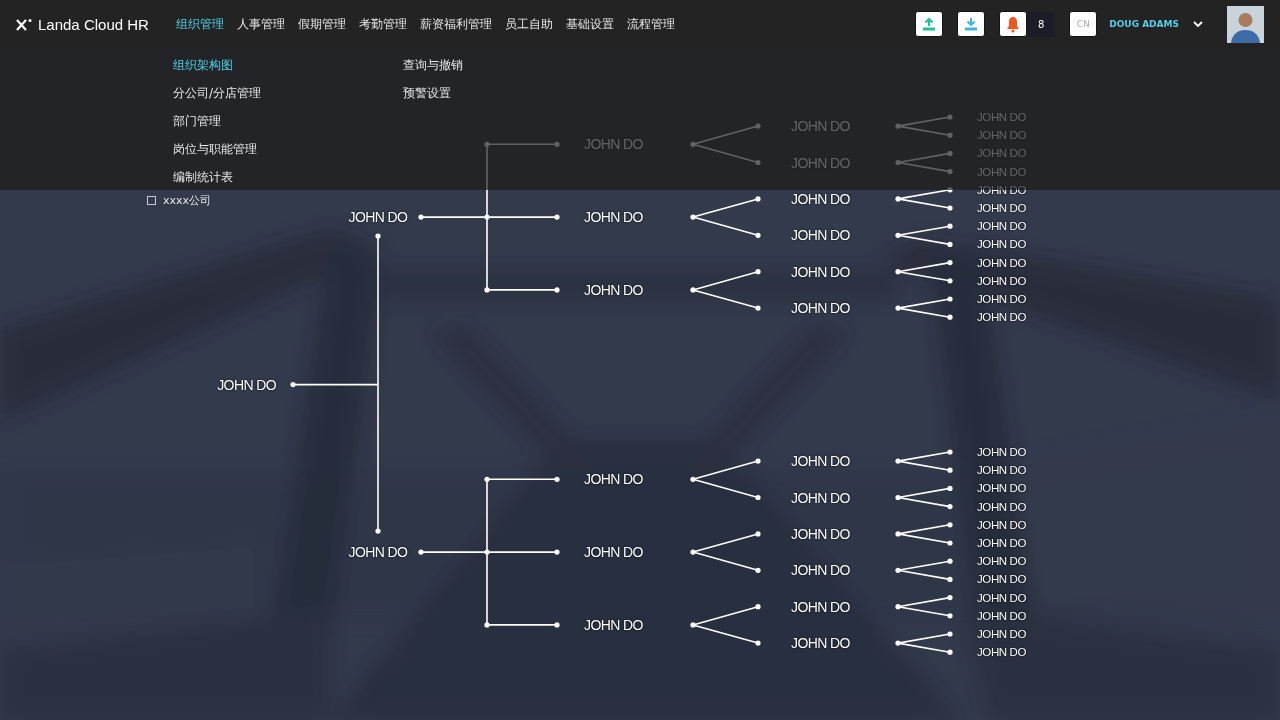  Describe the element at coordinates (589, 24) in the screenshot. I see `nav-tab: 基础设置` at that location.